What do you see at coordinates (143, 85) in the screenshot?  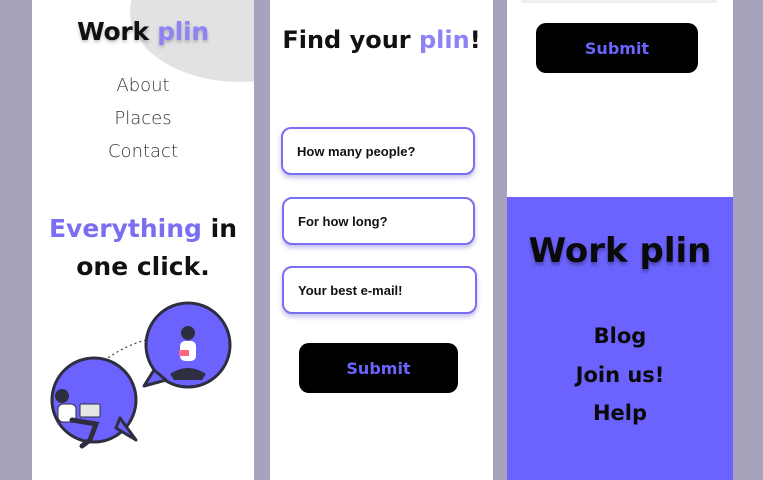 I see `nav-link-about: About` at bounding box center [143, 85].